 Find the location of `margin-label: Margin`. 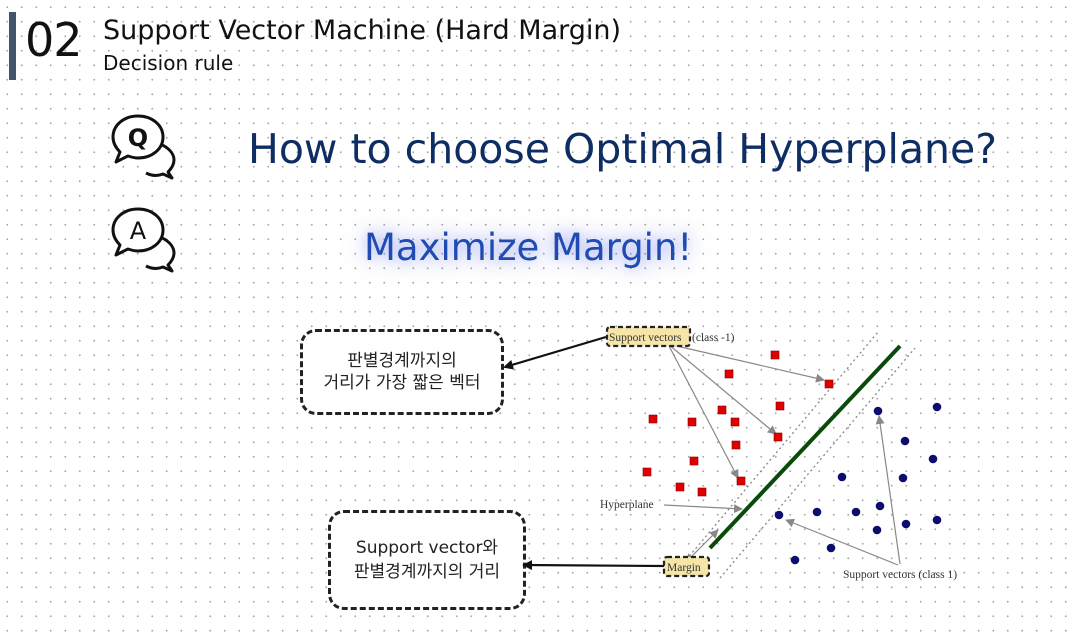

margin-label: Margin is located at coordinates (684, 568).